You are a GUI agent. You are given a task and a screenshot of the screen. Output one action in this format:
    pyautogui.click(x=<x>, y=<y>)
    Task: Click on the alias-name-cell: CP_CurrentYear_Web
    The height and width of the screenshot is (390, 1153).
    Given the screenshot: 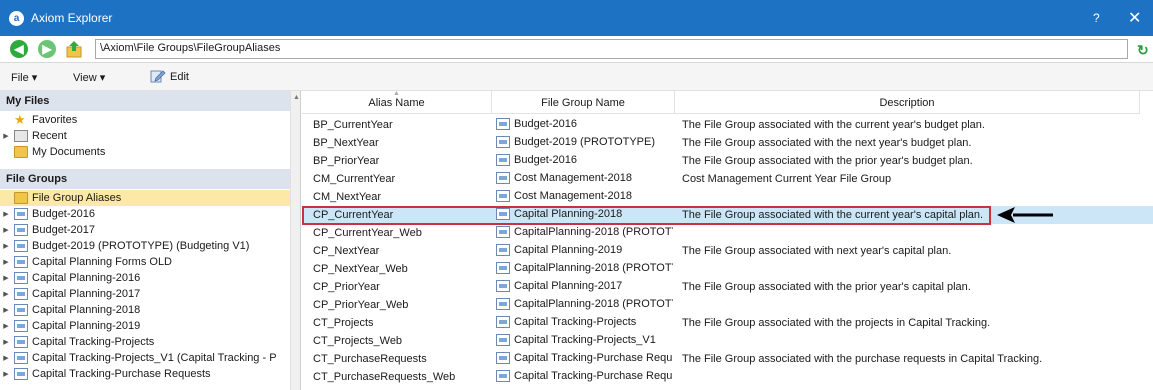 What is the action you would take?
    pyautogui.click(x=367, y=233)
    